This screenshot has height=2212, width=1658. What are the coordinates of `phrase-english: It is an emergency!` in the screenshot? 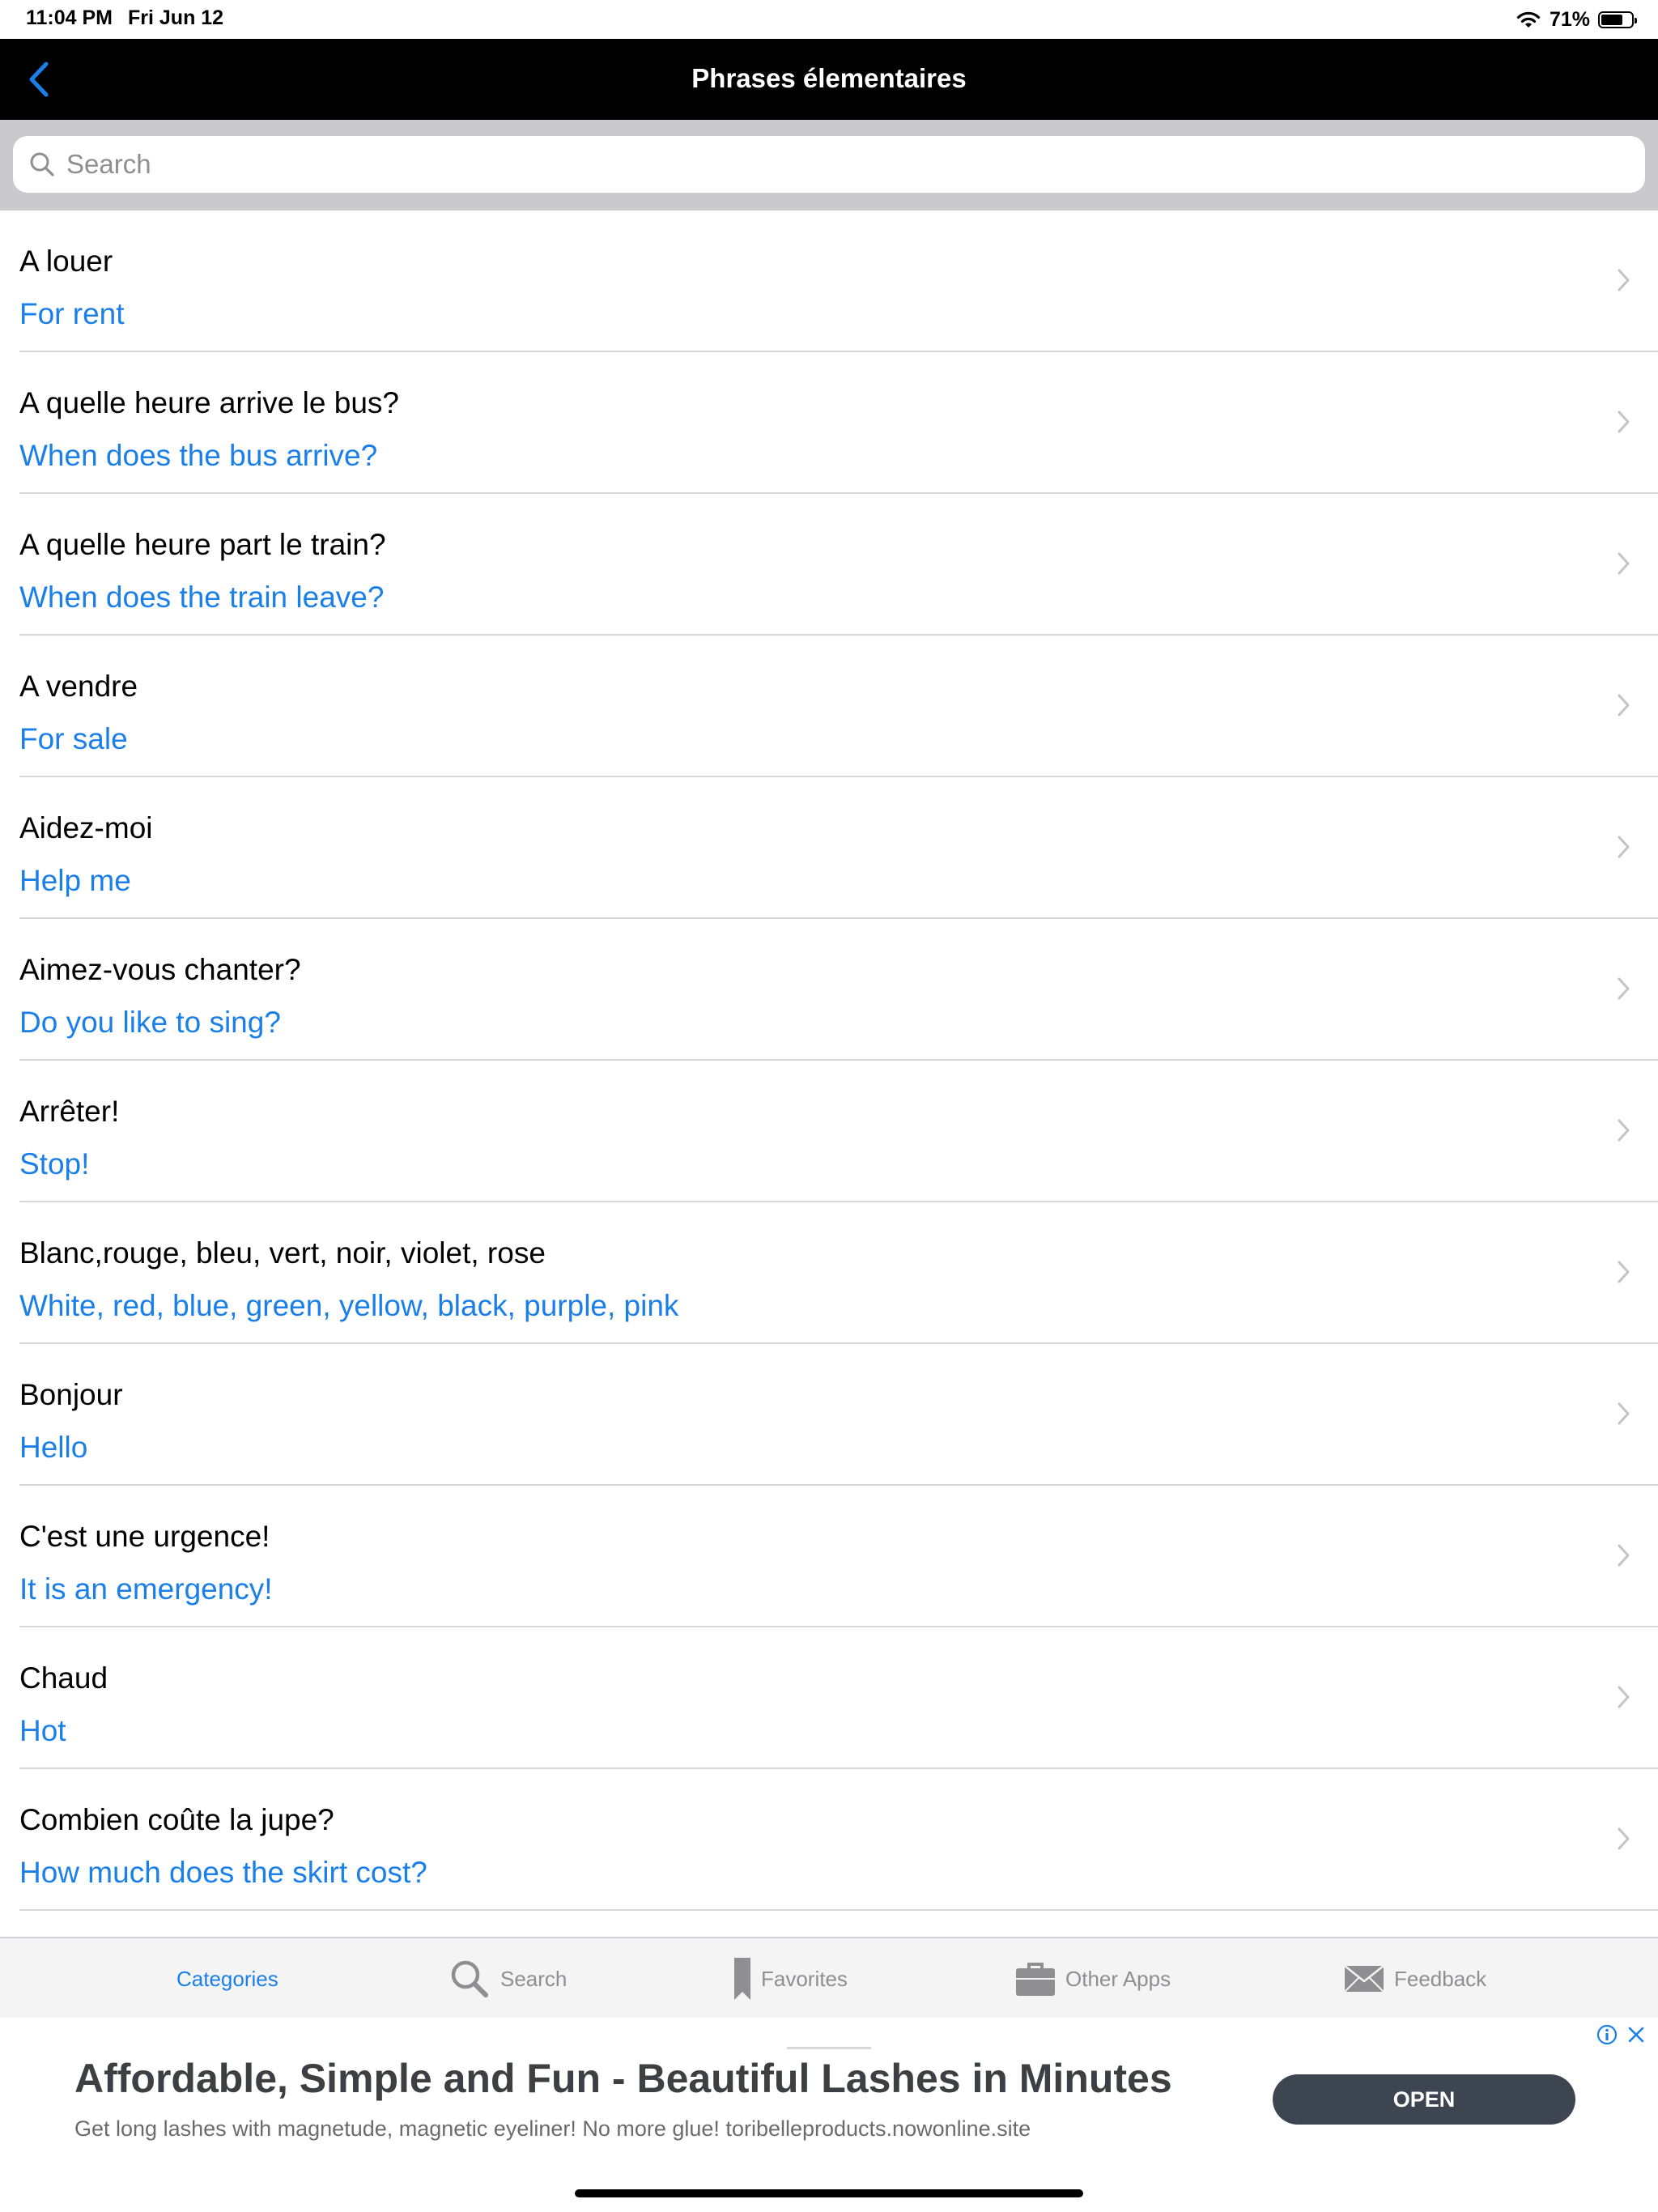 It's located at (146, 1589).